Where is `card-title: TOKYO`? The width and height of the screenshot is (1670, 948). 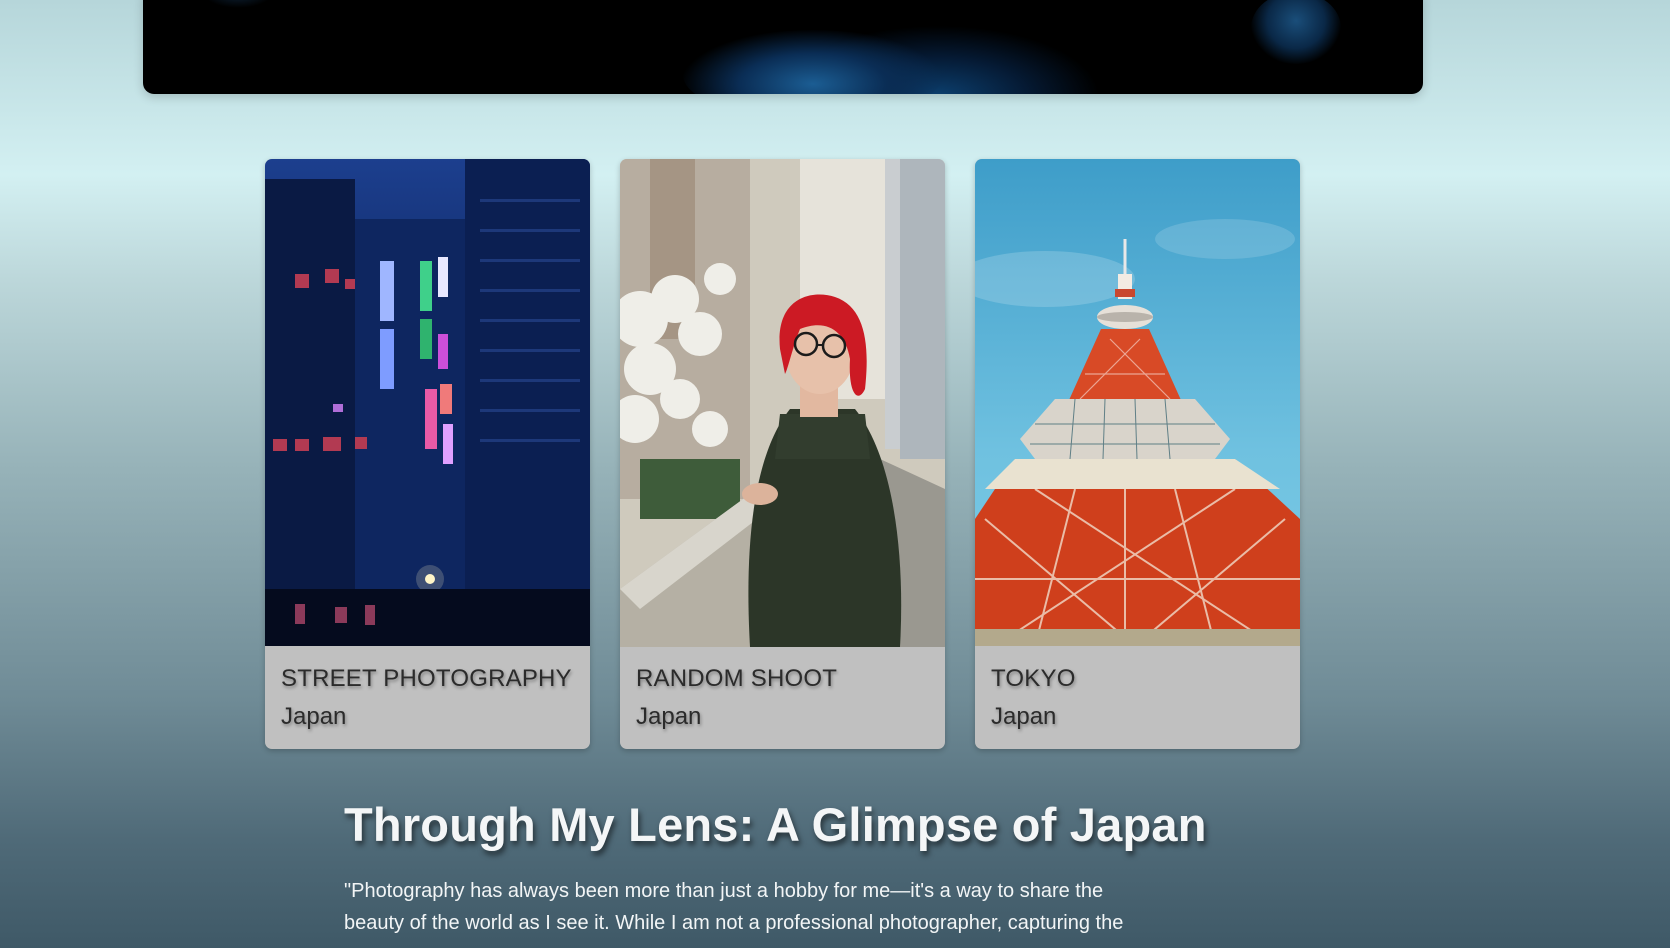 card-title: TOKYO is located at coordinates (1033, 678).